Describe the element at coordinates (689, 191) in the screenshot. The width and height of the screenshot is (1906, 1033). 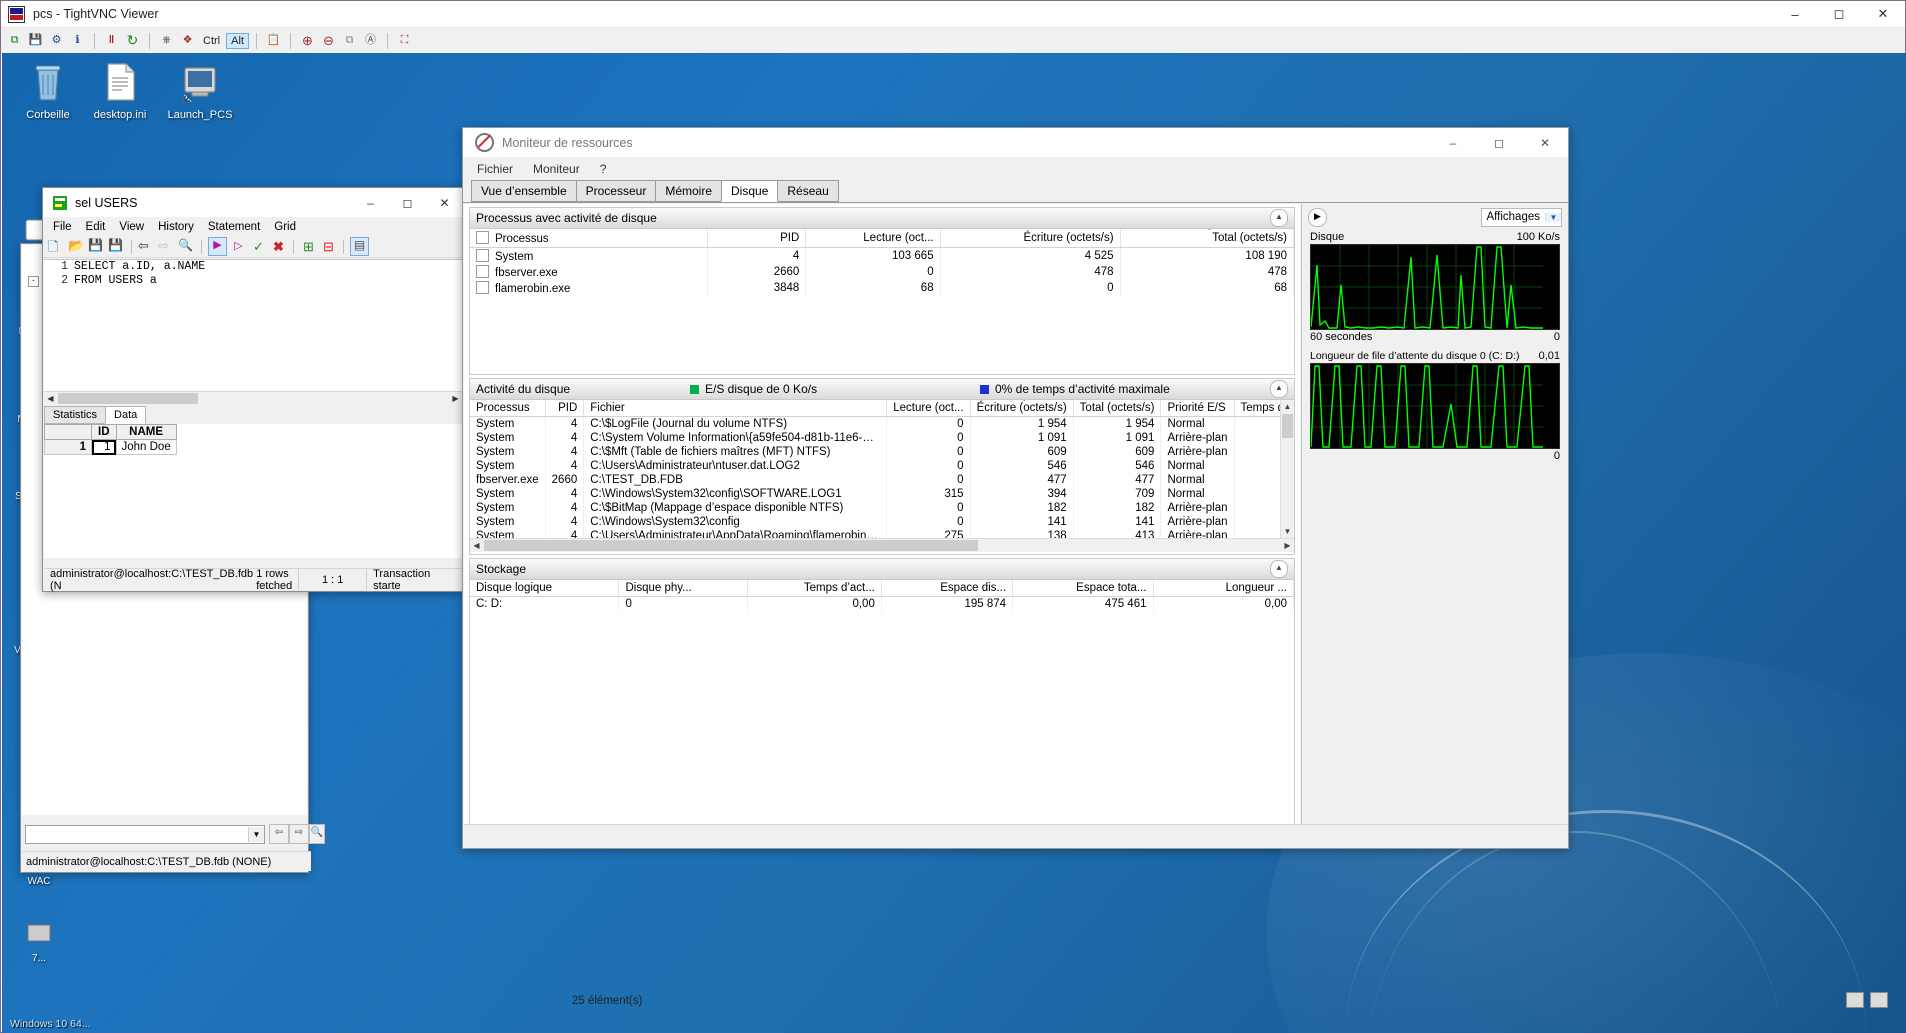
I see `tab-m-moire: Mémoire` at that location.